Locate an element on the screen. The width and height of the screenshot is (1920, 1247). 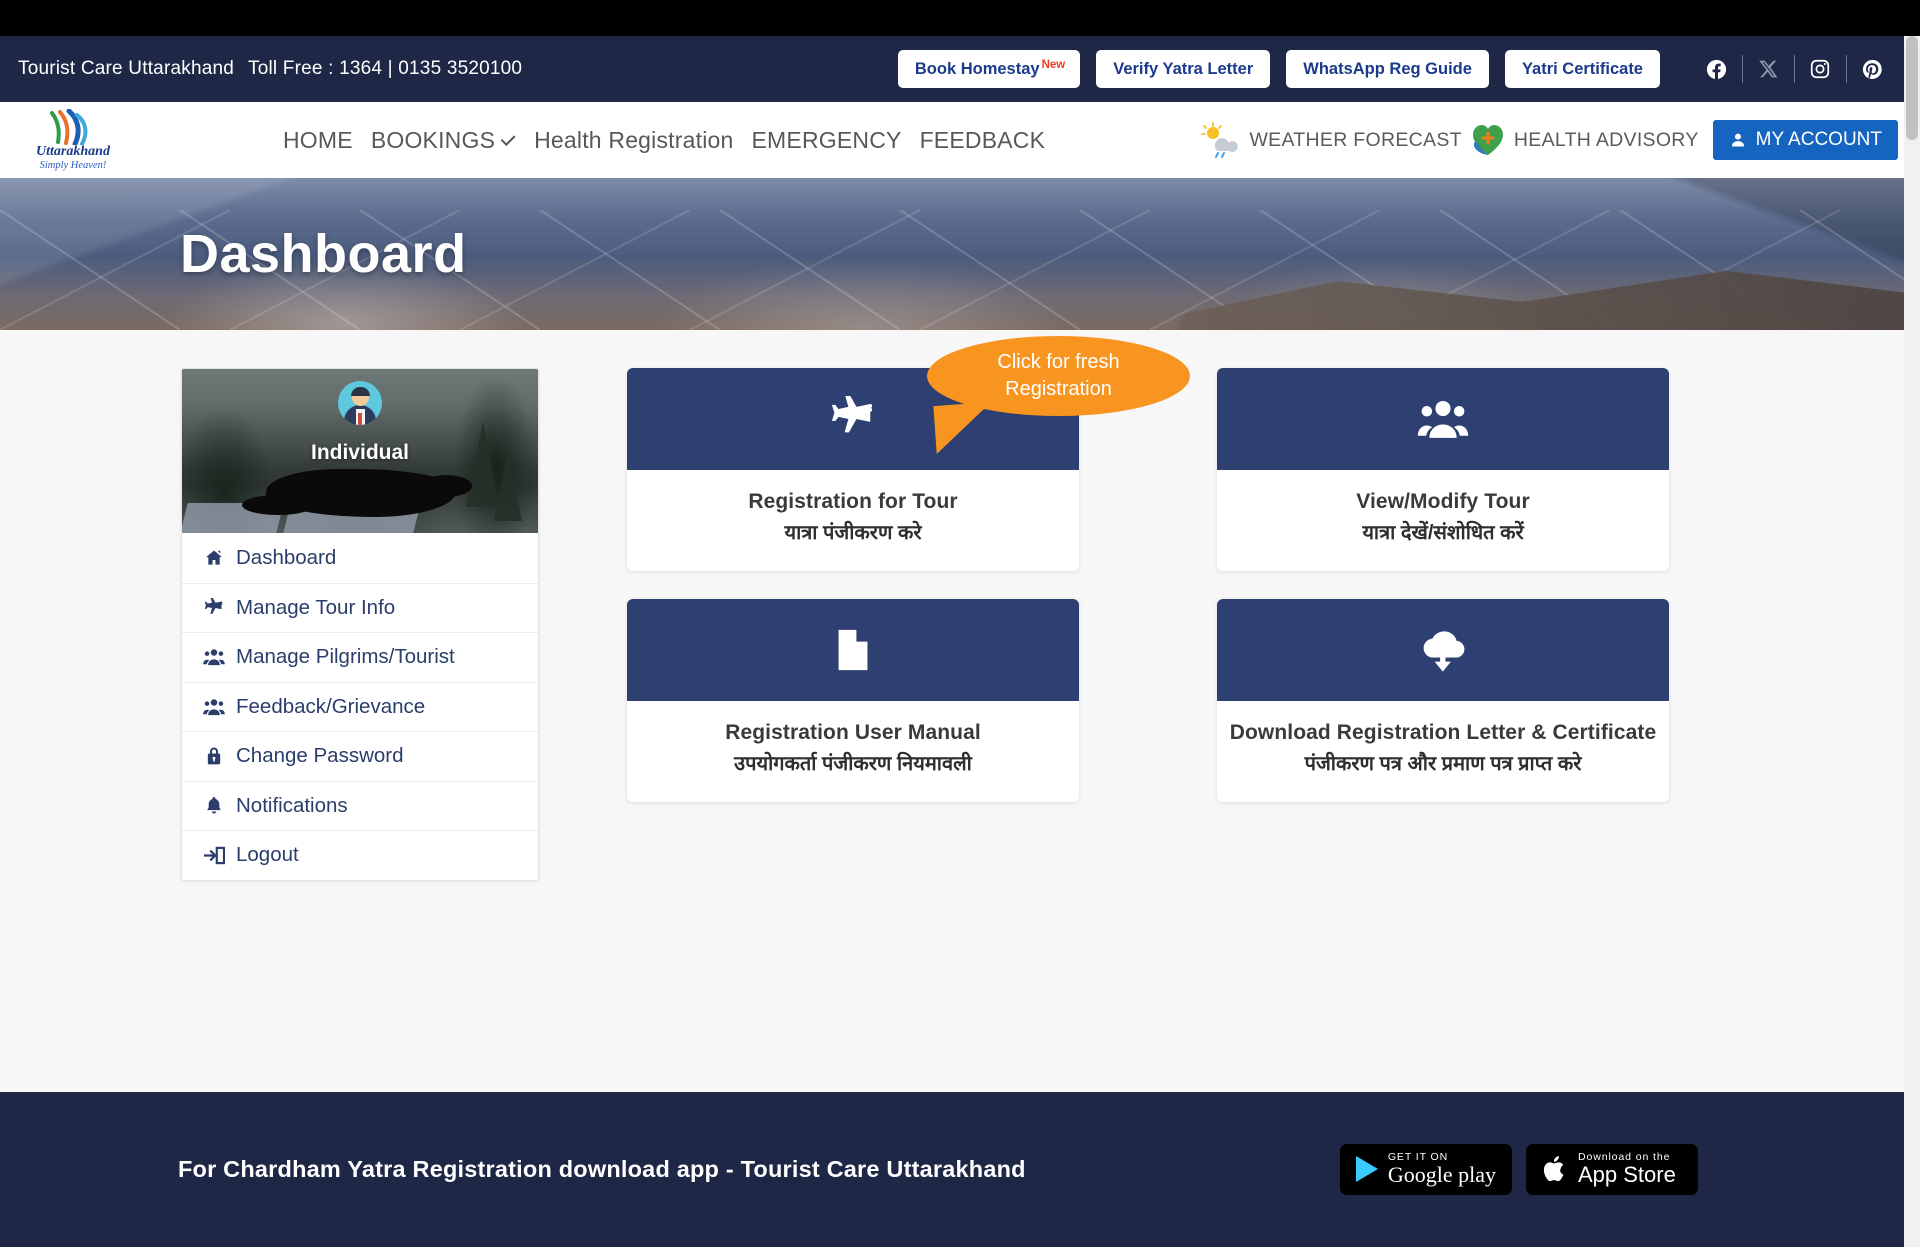
uttarakhand-logo: Uttarakhand Simply Heaven! is located at coordinates (73, 140).